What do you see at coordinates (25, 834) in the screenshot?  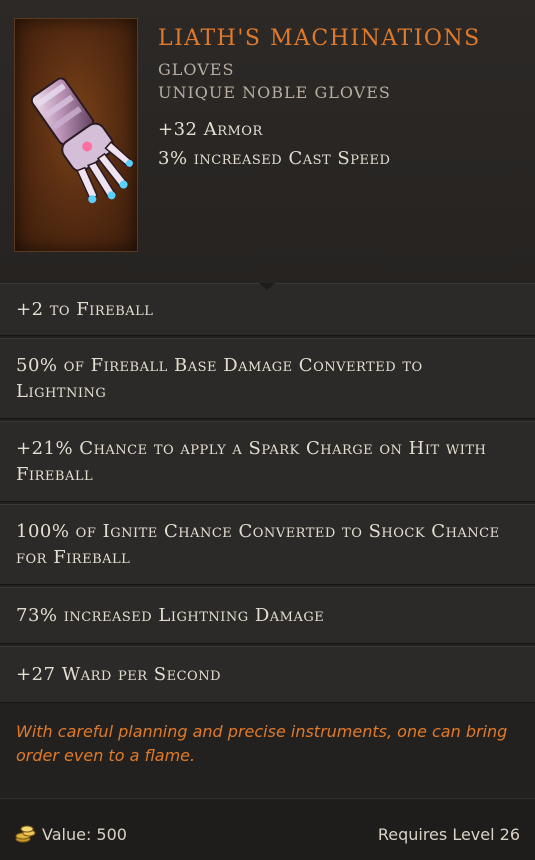 I see `coin-stack-icon` at bounding box center [25, 834].